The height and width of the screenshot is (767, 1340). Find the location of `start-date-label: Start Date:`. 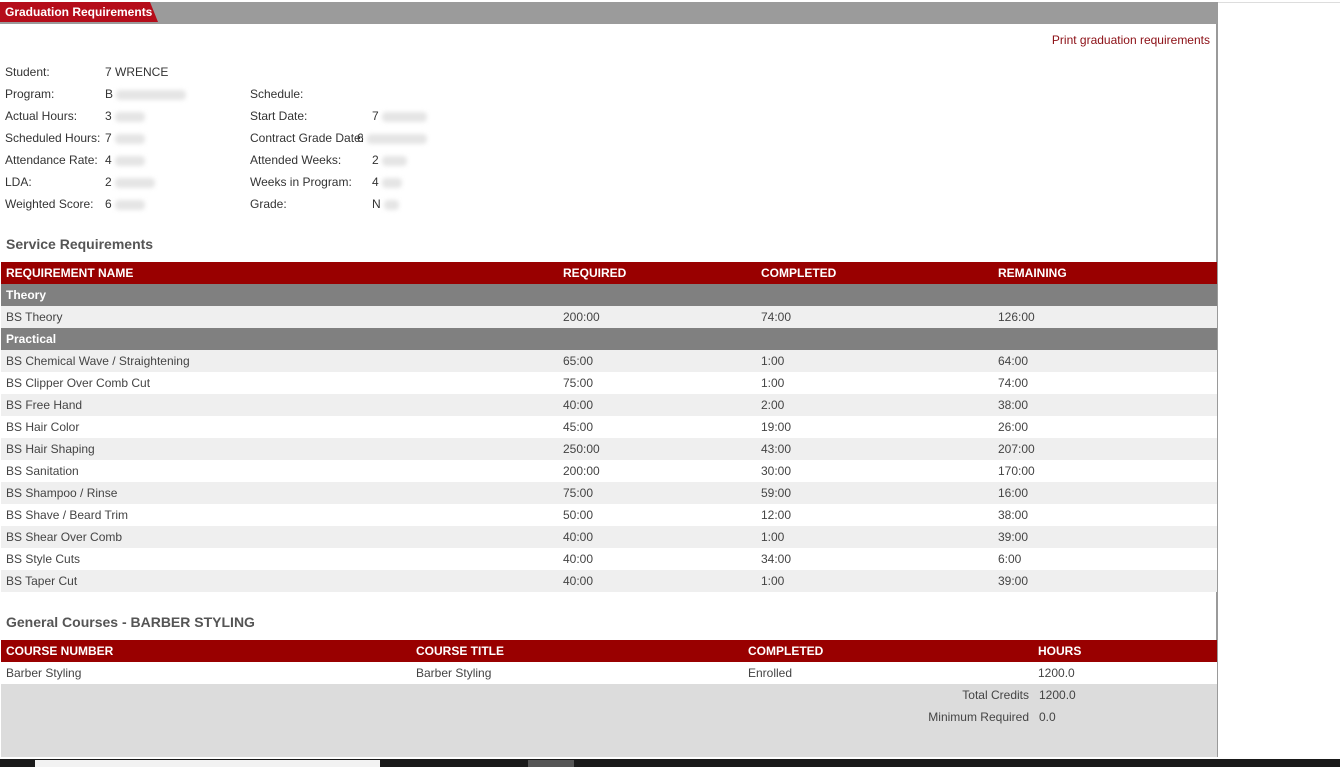

start-date-label: Start Date: is located at coordinates (279, 116).